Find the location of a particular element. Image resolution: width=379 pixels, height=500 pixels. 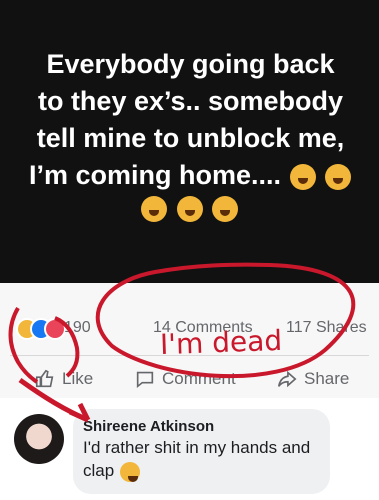

comment-button: Comment is located at coordinates (185, 379).